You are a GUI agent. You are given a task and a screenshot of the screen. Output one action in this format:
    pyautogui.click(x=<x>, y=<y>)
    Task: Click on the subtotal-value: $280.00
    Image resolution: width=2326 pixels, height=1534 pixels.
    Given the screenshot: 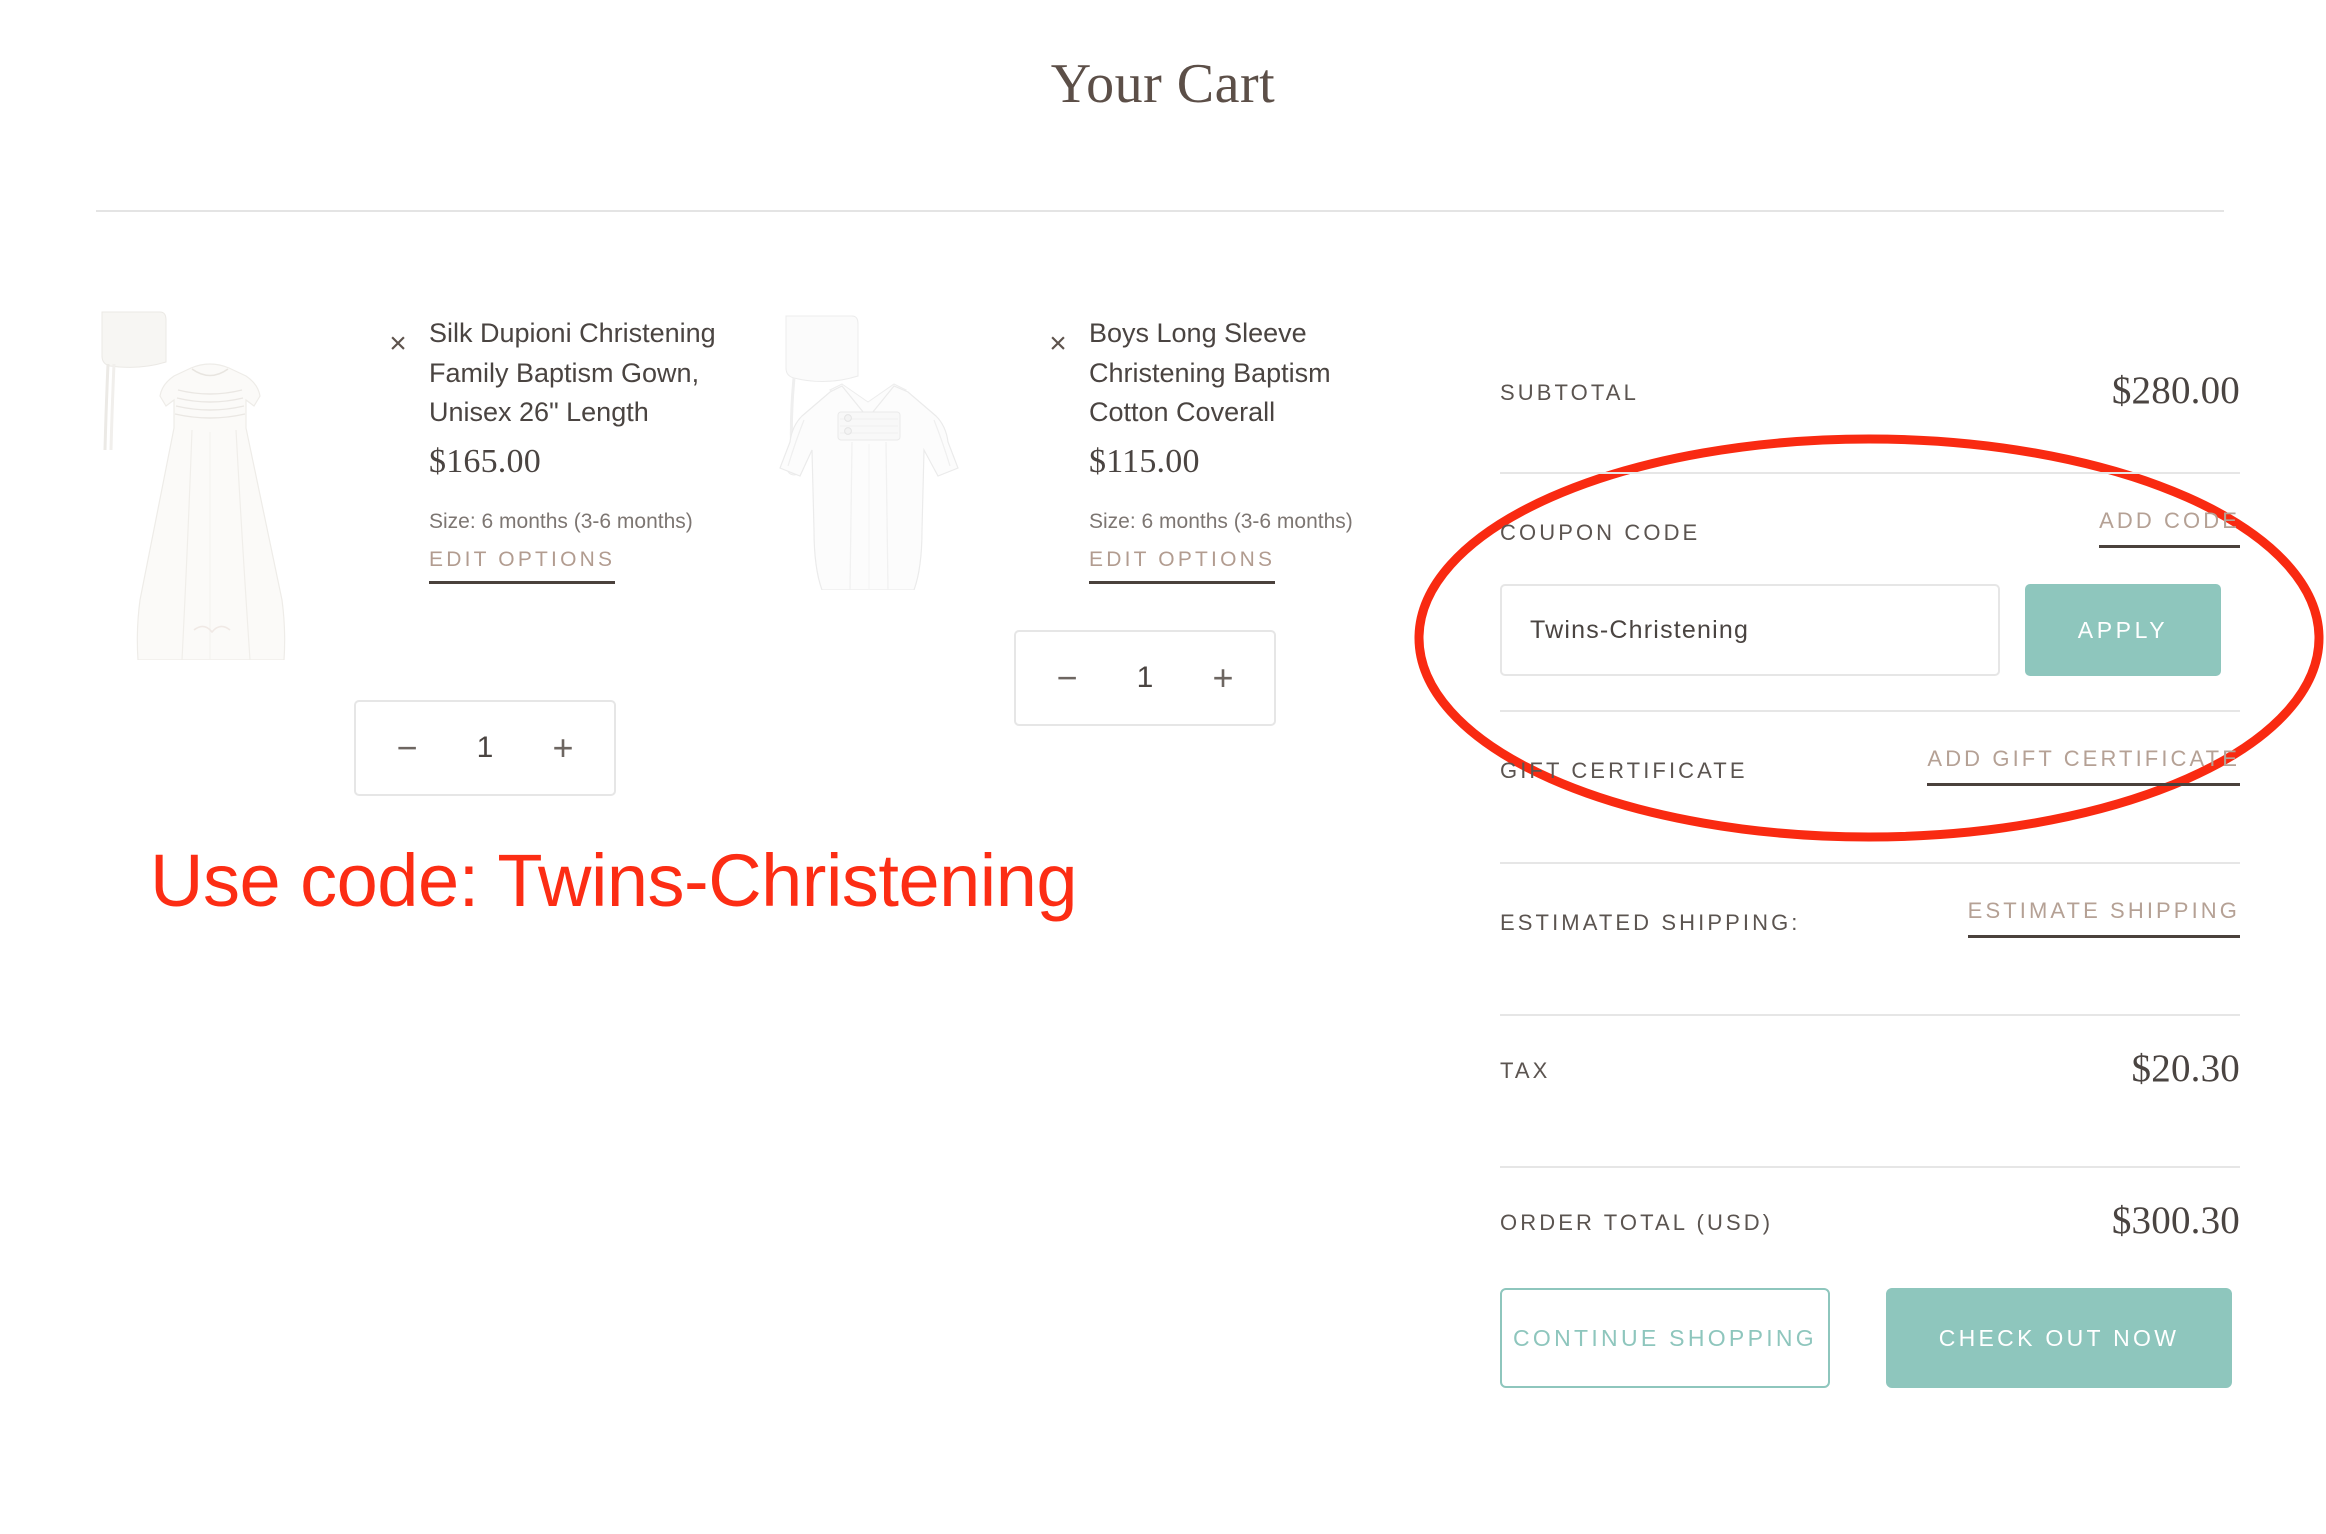 What is the action you would take?
    pyautogui.click(x=2175, y=390)
    